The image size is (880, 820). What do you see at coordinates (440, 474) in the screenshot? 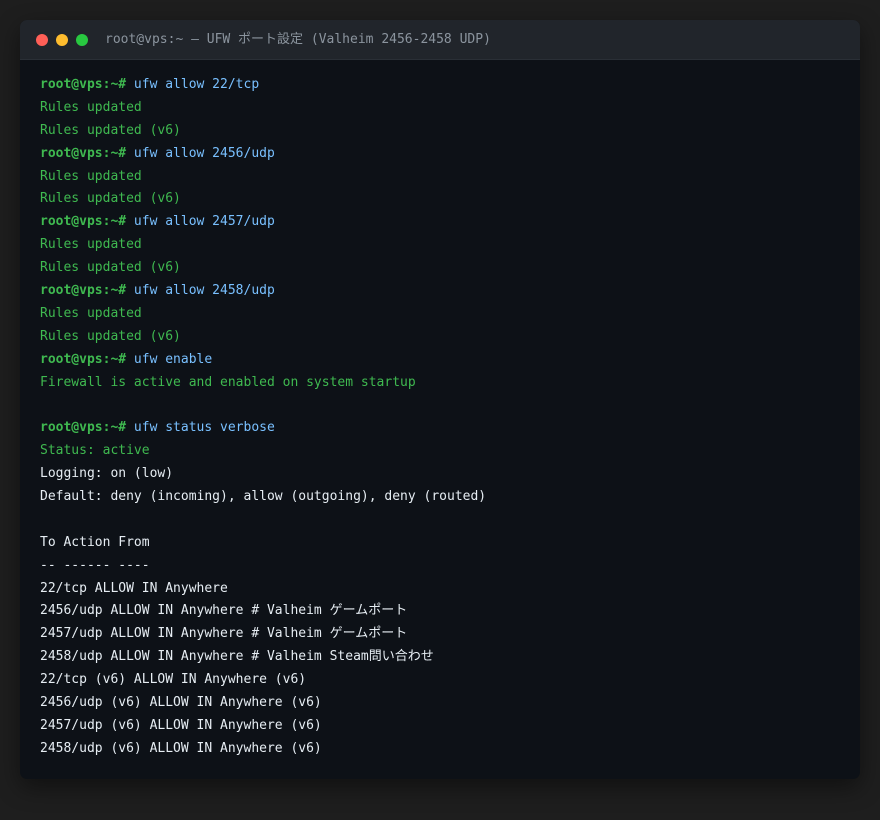
I see `terminal-line: Logging: on (low)` at bounding box center [440, 474].